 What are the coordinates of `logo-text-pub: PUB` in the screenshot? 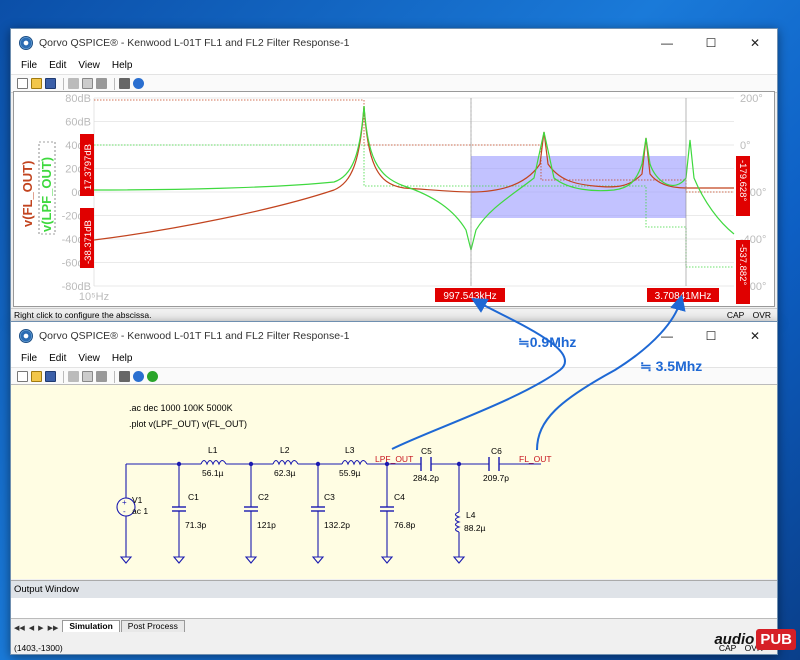 It's located at (776, 639).